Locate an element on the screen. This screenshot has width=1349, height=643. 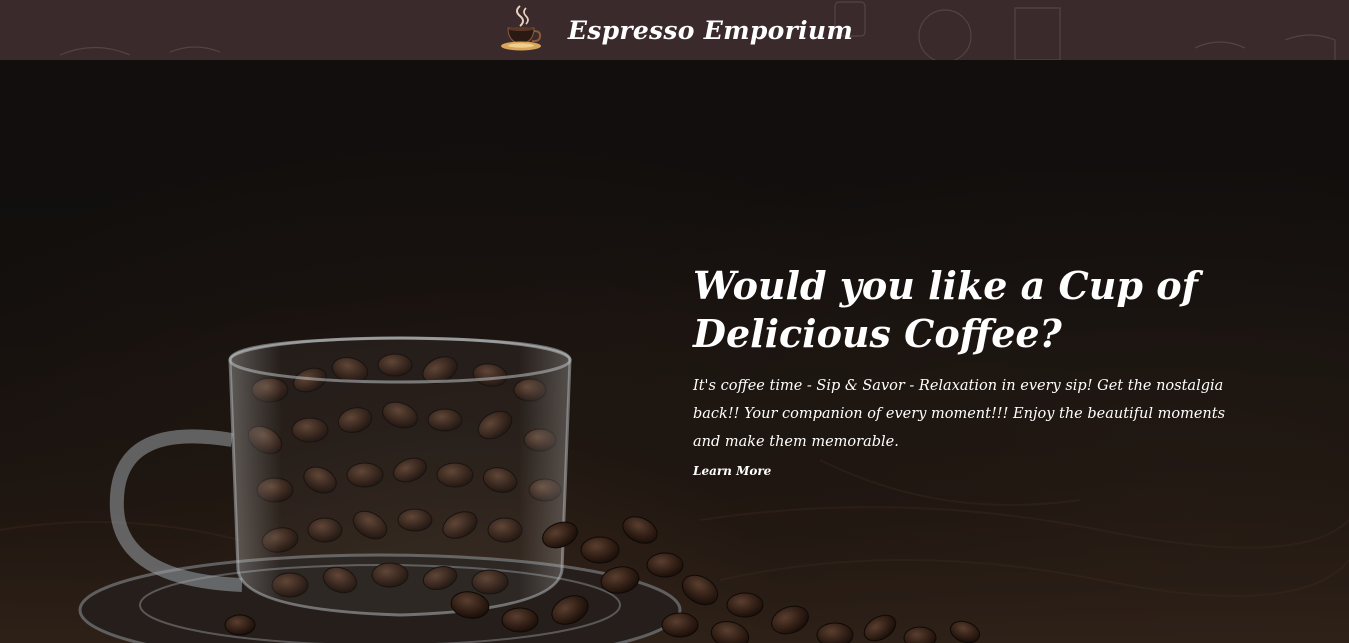
site-header: Espresso Emporium is located at coordinates (674, 30).